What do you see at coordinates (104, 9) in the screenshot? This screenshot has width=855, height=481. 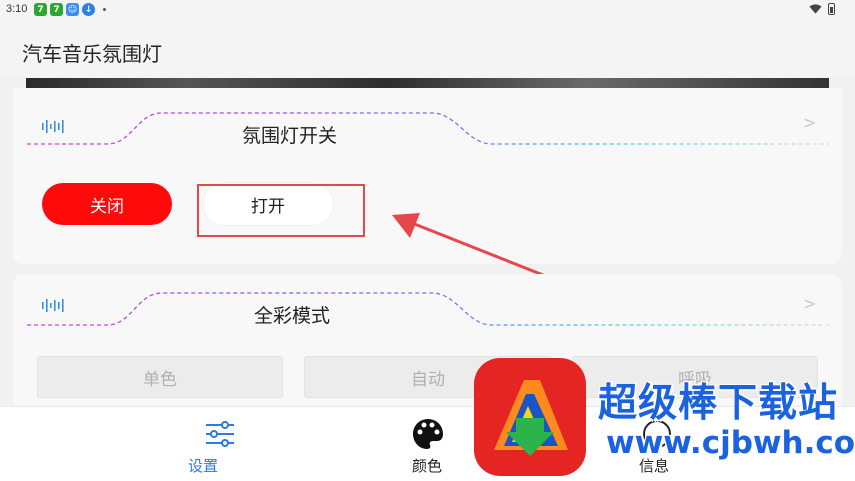 I see `more-notifications-dot` at bounding box center [104, 9].